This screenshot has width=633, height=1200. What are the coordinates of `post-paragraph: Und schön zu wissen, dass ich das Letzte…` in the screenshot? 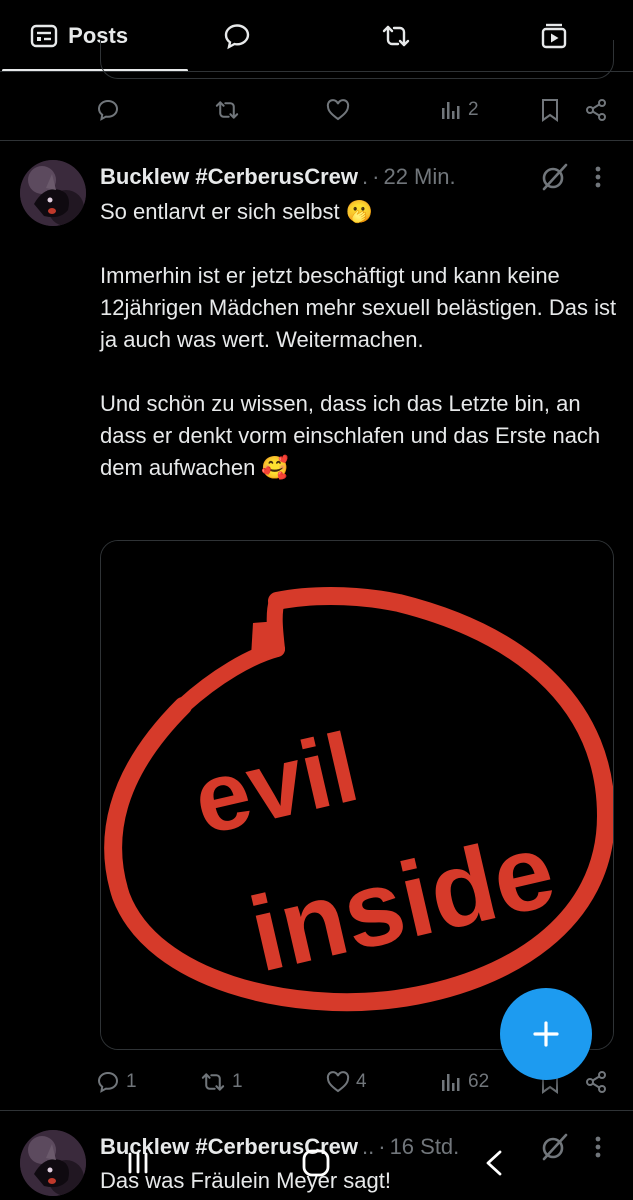 It's located at (350, 435).